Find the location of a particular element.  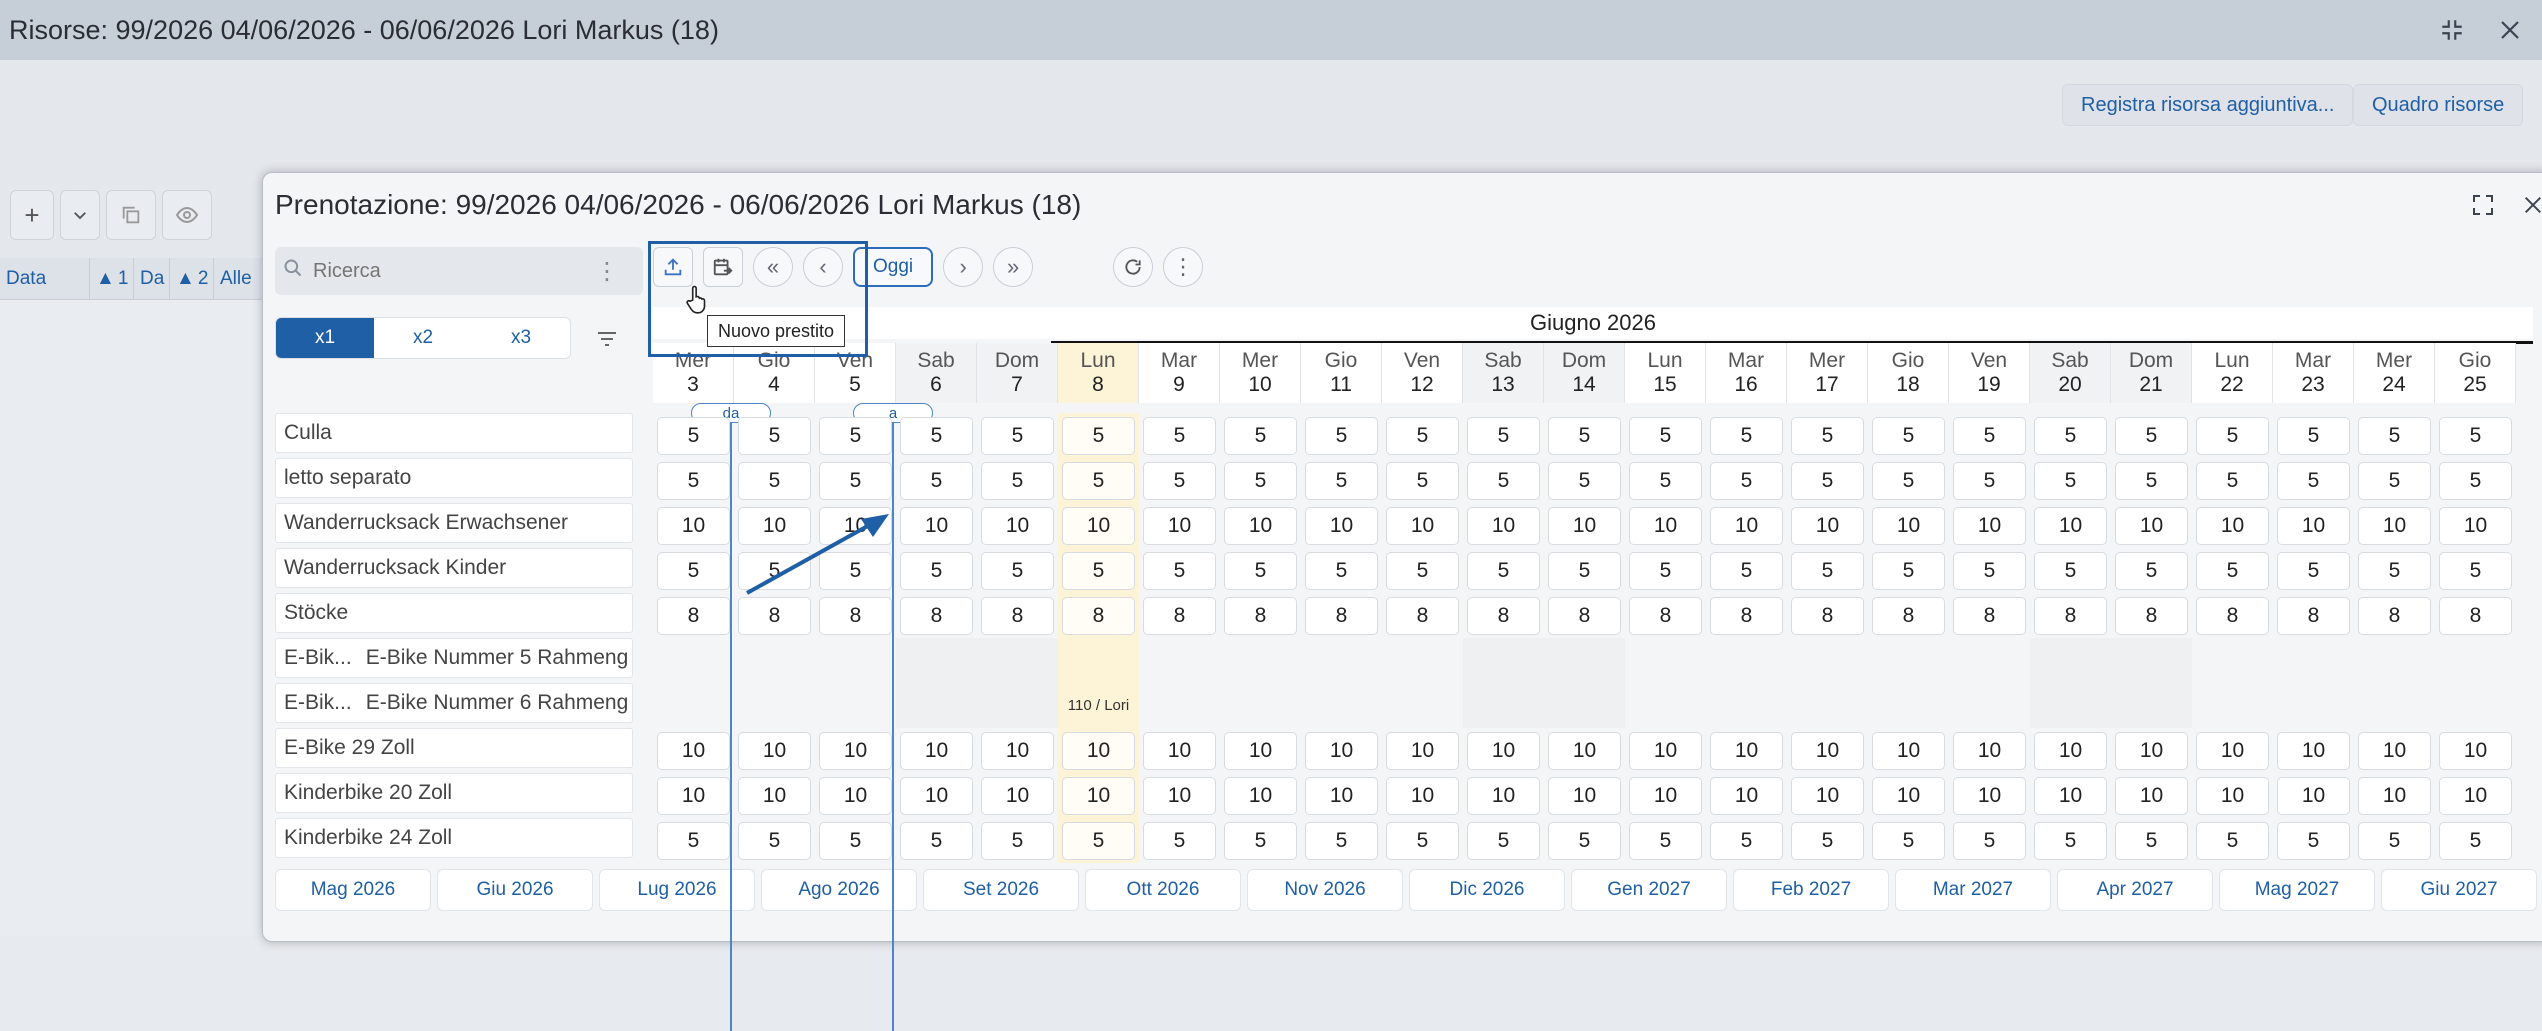

chevron-down-icon is located at coordinates (80, 215).